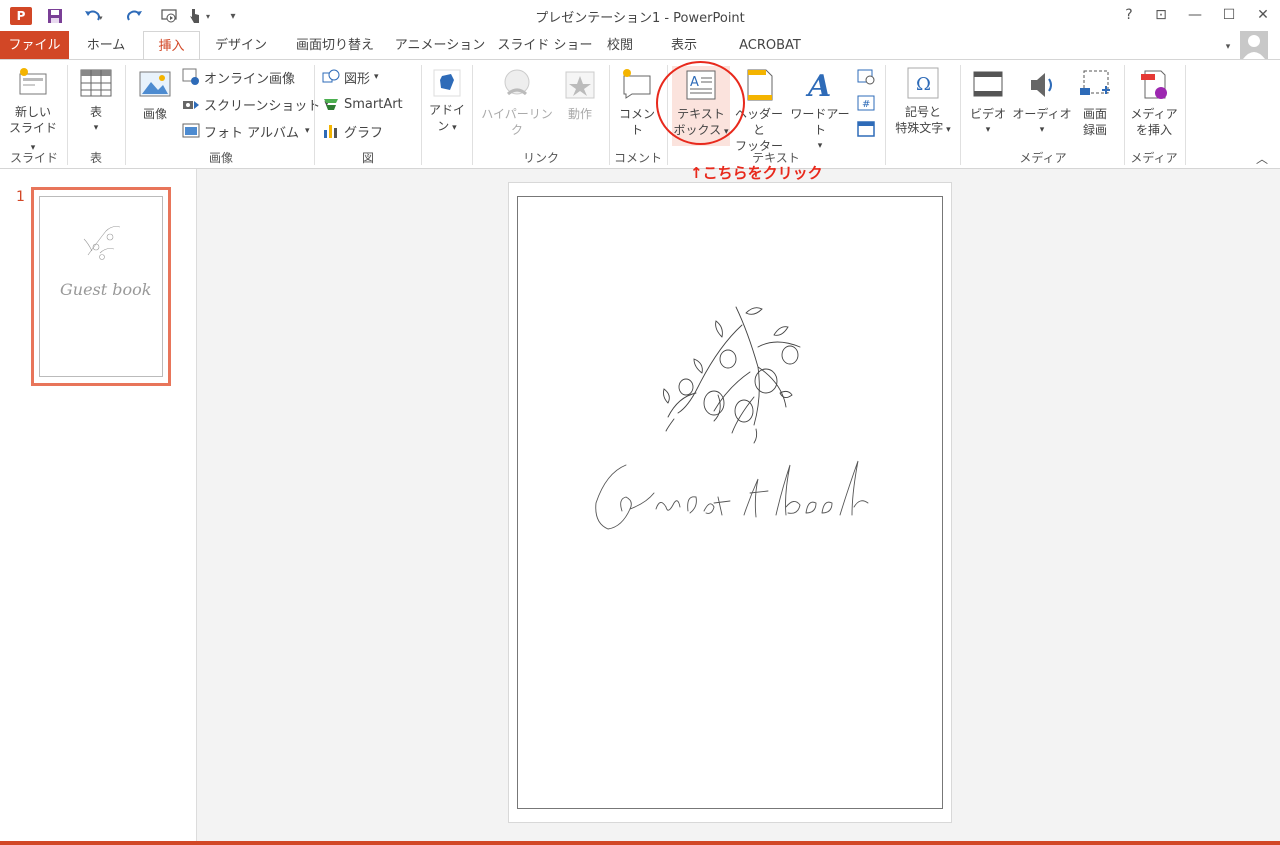 This screenshot has width=1280, height=845. What do you see at coordinates (95, 158) in the screenshot?
I see `group-label-table: 表` at bounding box center [95, 158].